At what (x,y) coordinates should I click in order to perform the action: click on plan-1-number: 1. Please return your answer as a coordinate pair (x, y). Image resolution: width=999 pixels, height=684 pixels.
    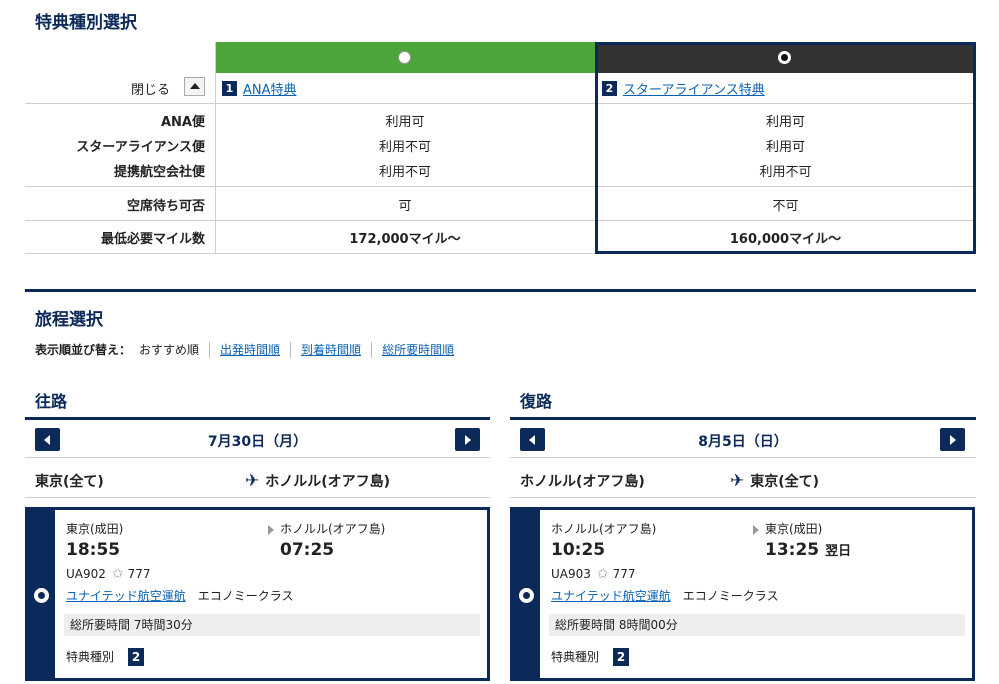
    Looking at the image, I should click on (229, 88).